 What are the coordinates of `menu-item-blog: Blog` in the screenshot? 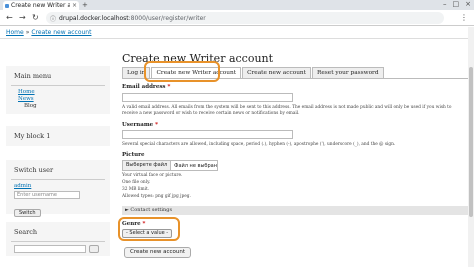 It's located at (64, 106).